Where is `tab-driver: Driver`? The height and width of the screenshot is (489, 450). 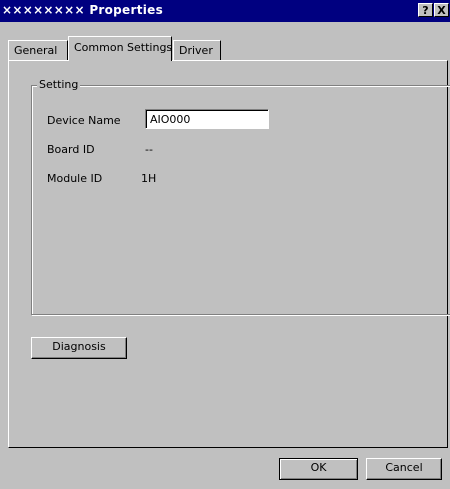 tab-driver: Driver is located at coordinates (197, 50).